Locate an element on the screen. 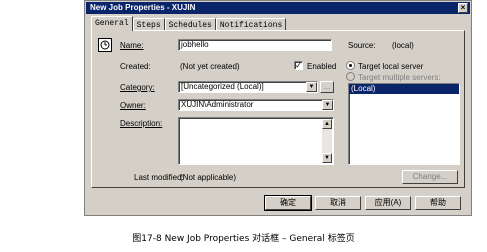  scroll-up-icon: ▲ is located at coordinates (327, 124).